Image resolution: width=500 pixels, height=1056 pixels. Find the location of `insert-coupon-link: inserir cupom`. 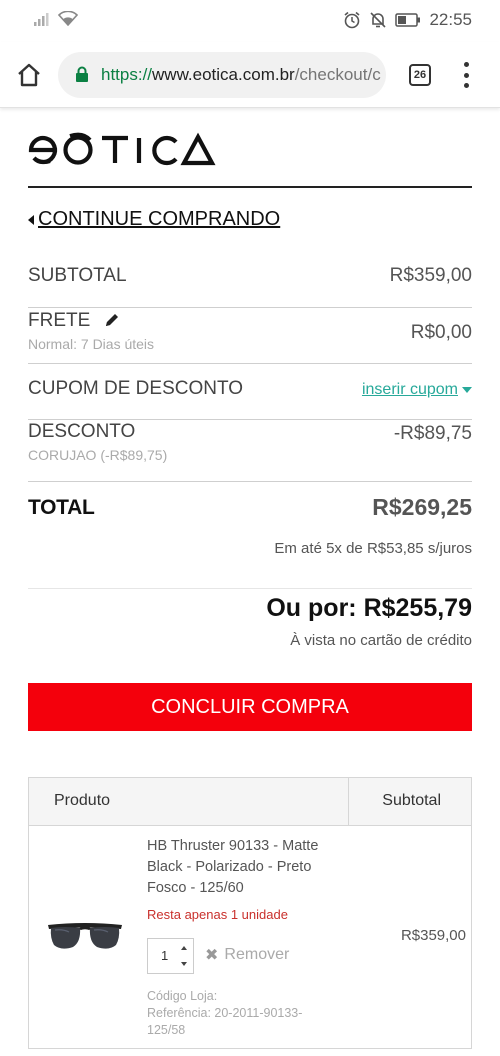

insert-coupon-link: inserir cupom is located at coordinates (417, 390).